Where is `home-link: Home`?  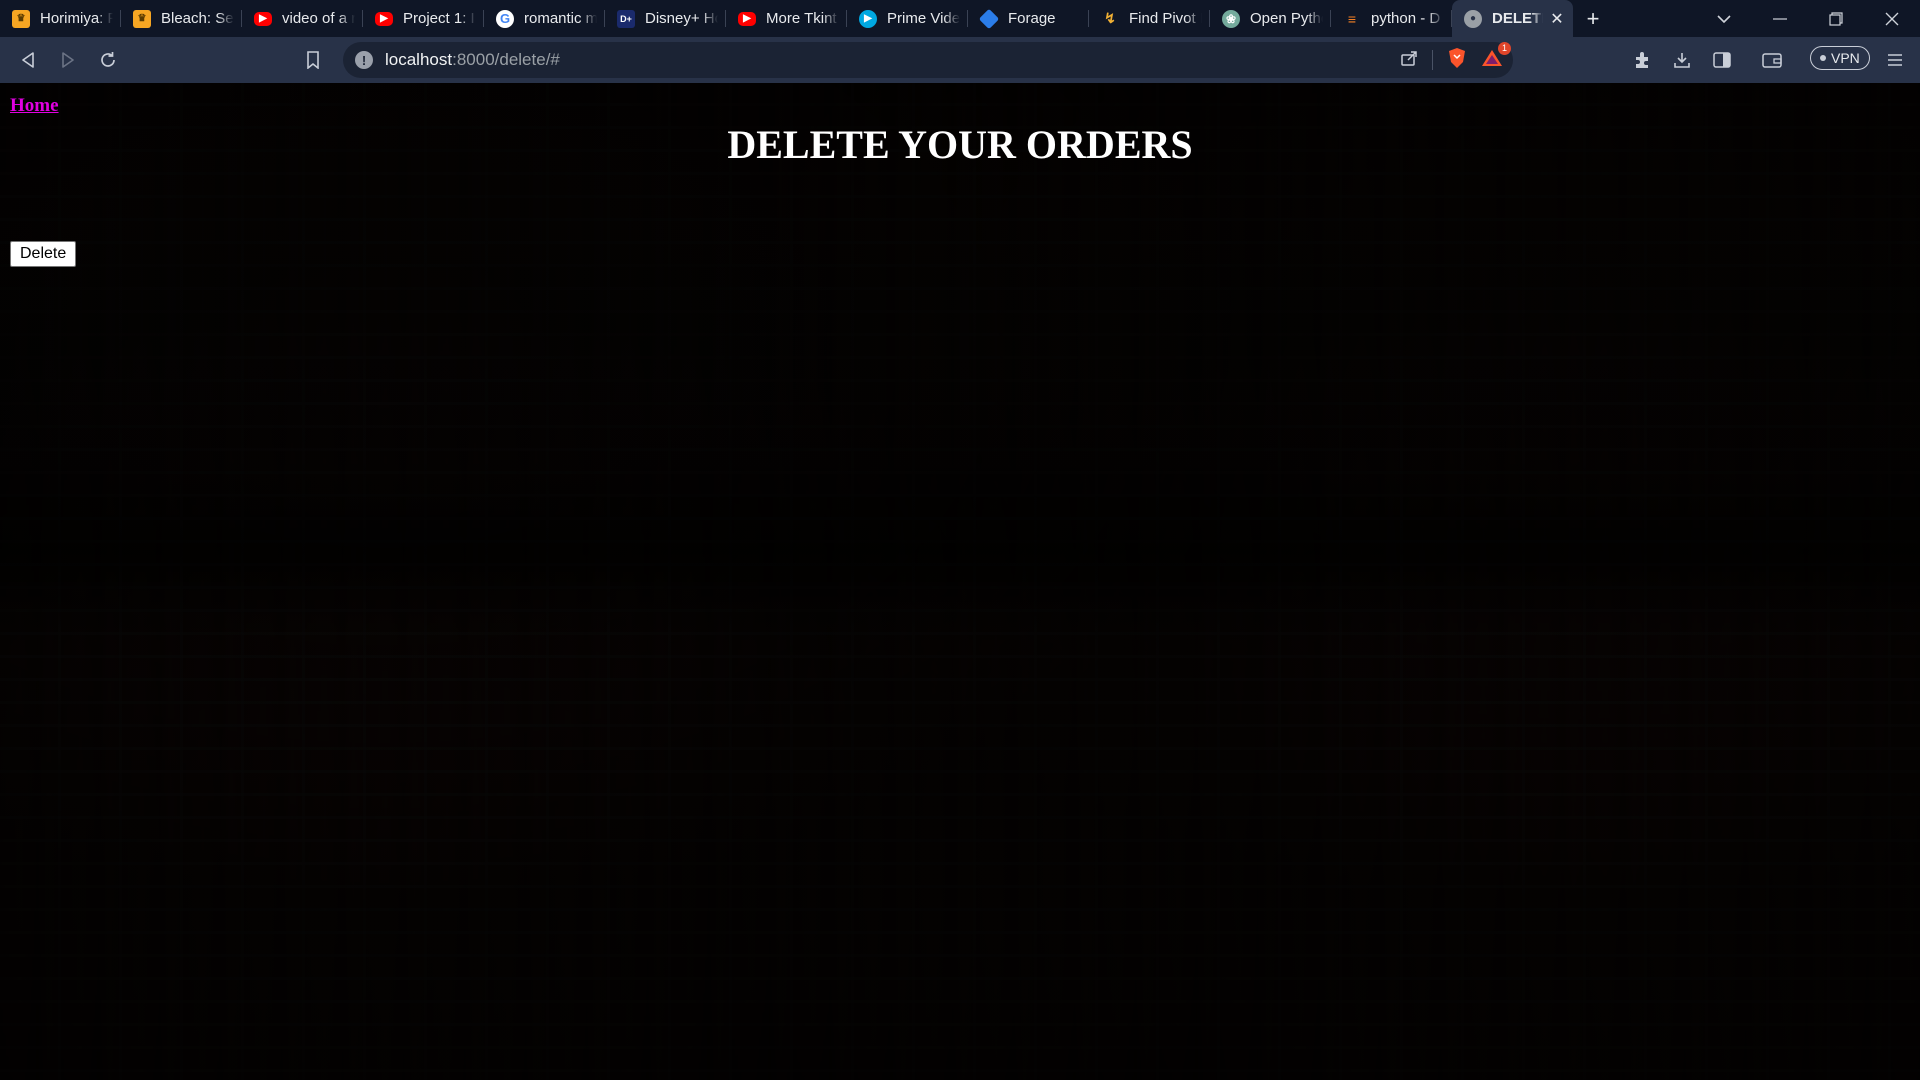
home-link: Home is located at coordinates (34, 106).